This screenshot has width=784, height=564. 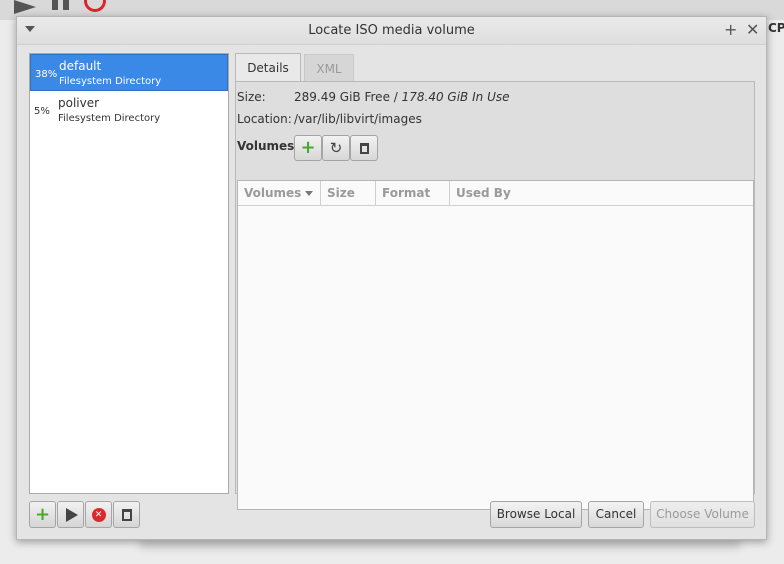 What do you see at coordinates (730, 30) in the screenshot?
I see `maximize-button: +` at bounding box center [730, 30].